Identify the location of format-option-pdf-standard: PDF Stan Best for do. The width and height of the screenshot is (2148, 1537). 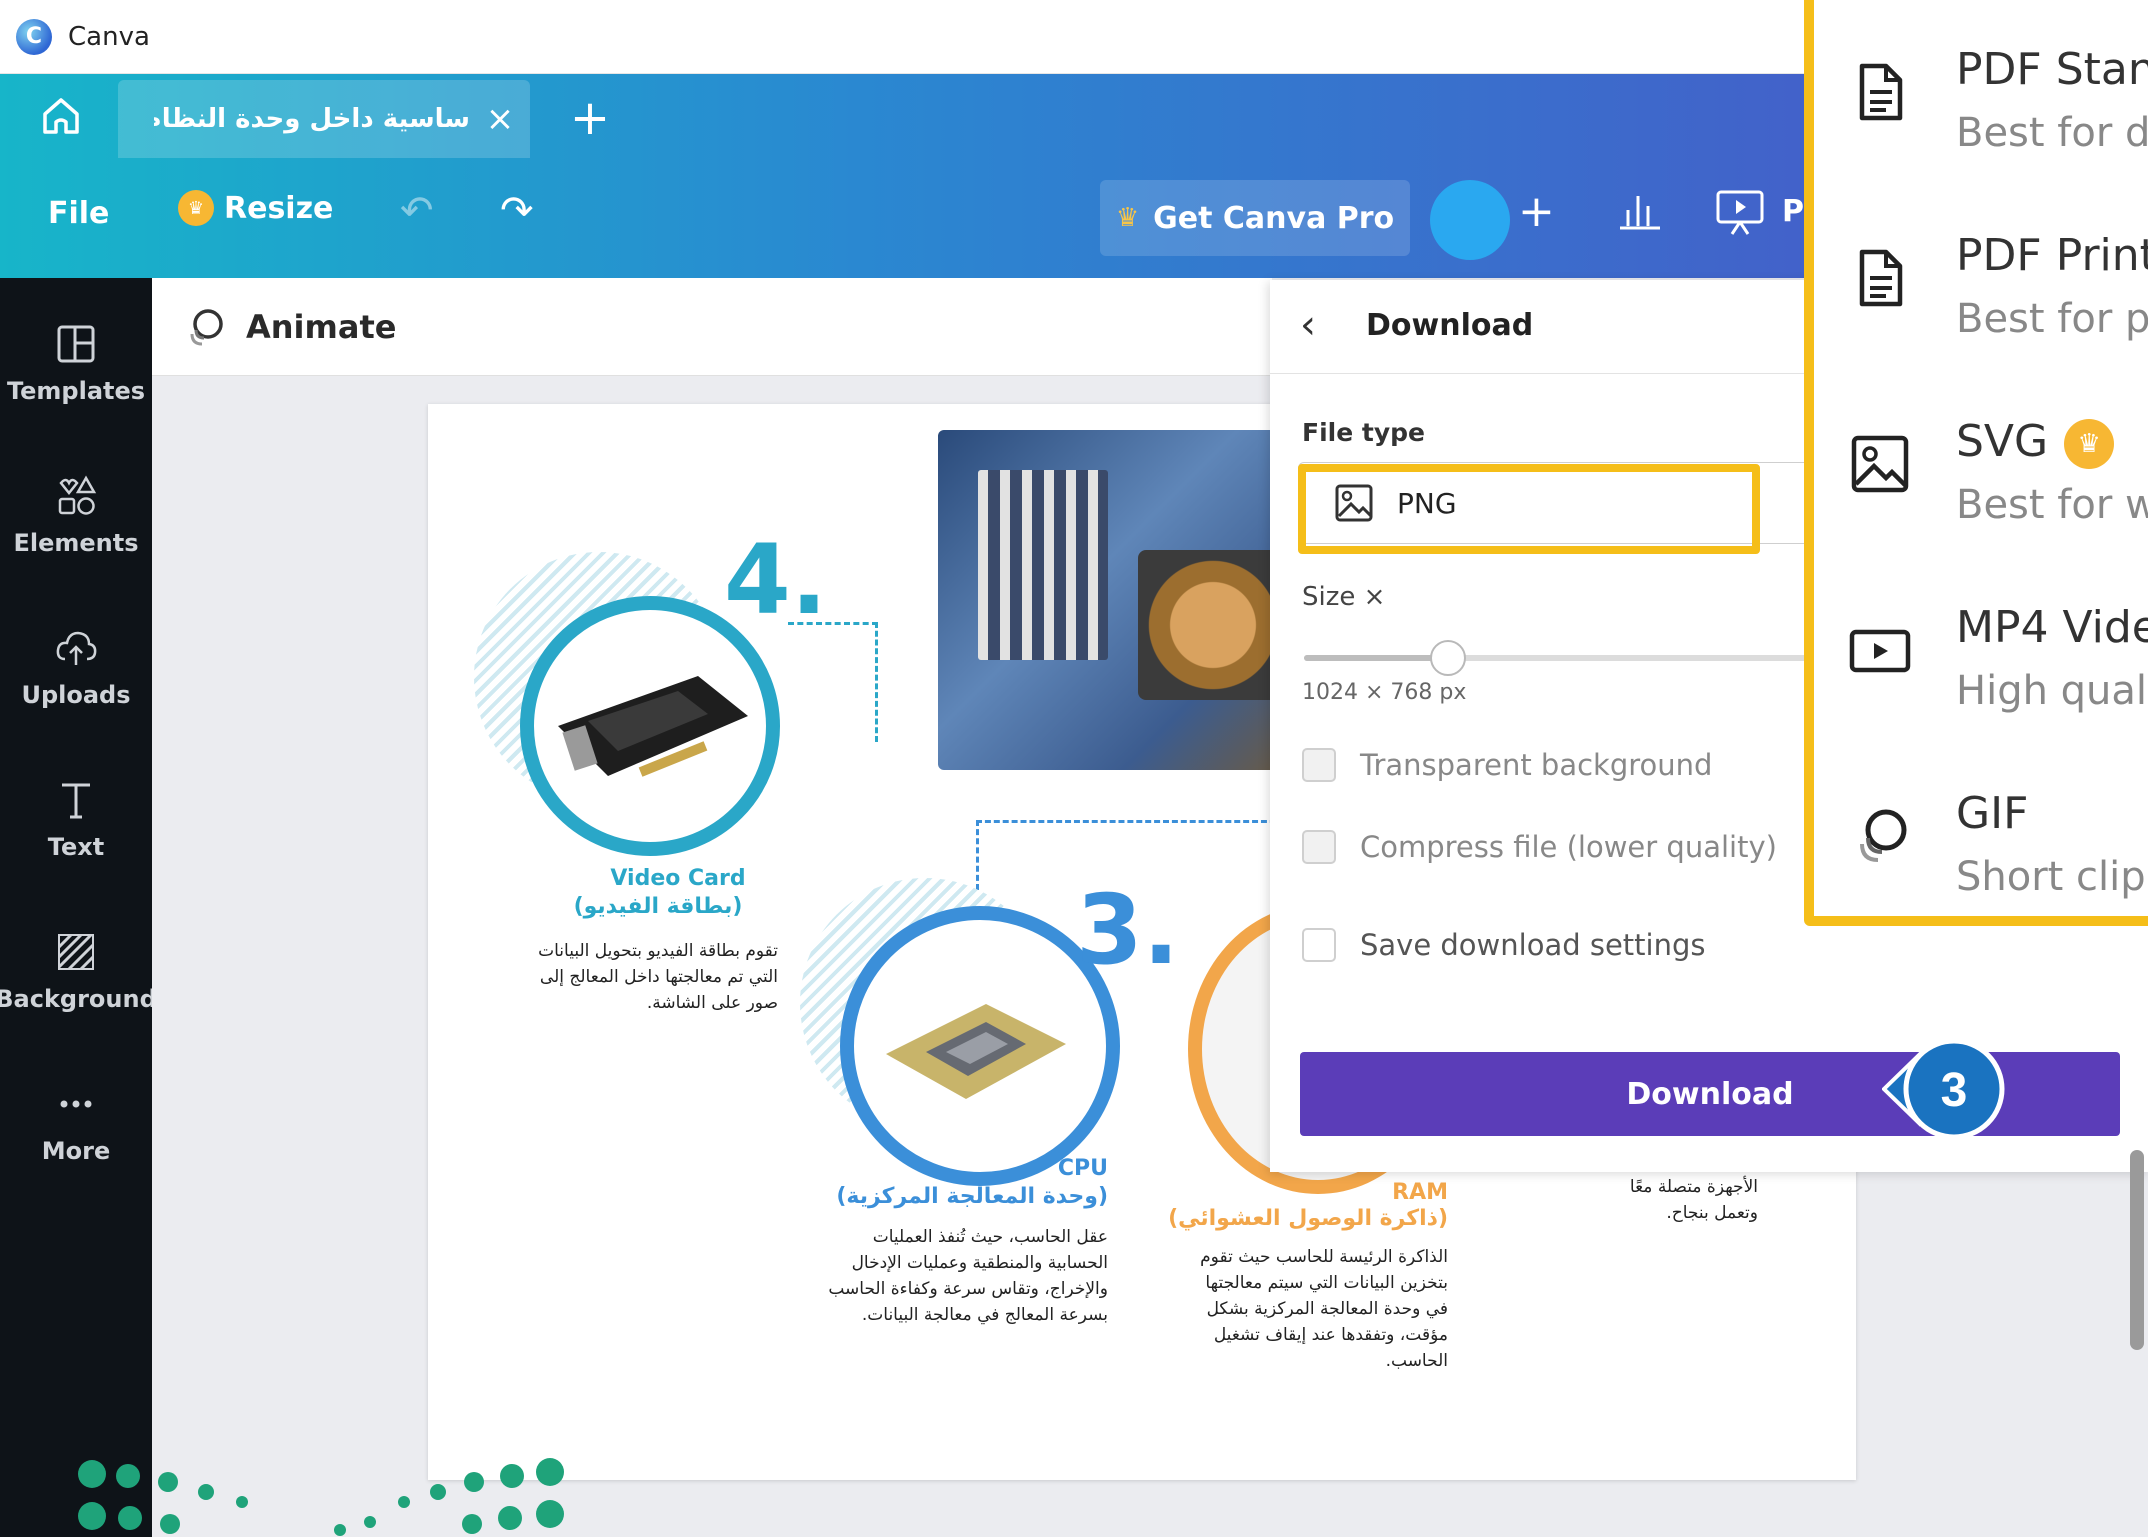
(1981, 94).